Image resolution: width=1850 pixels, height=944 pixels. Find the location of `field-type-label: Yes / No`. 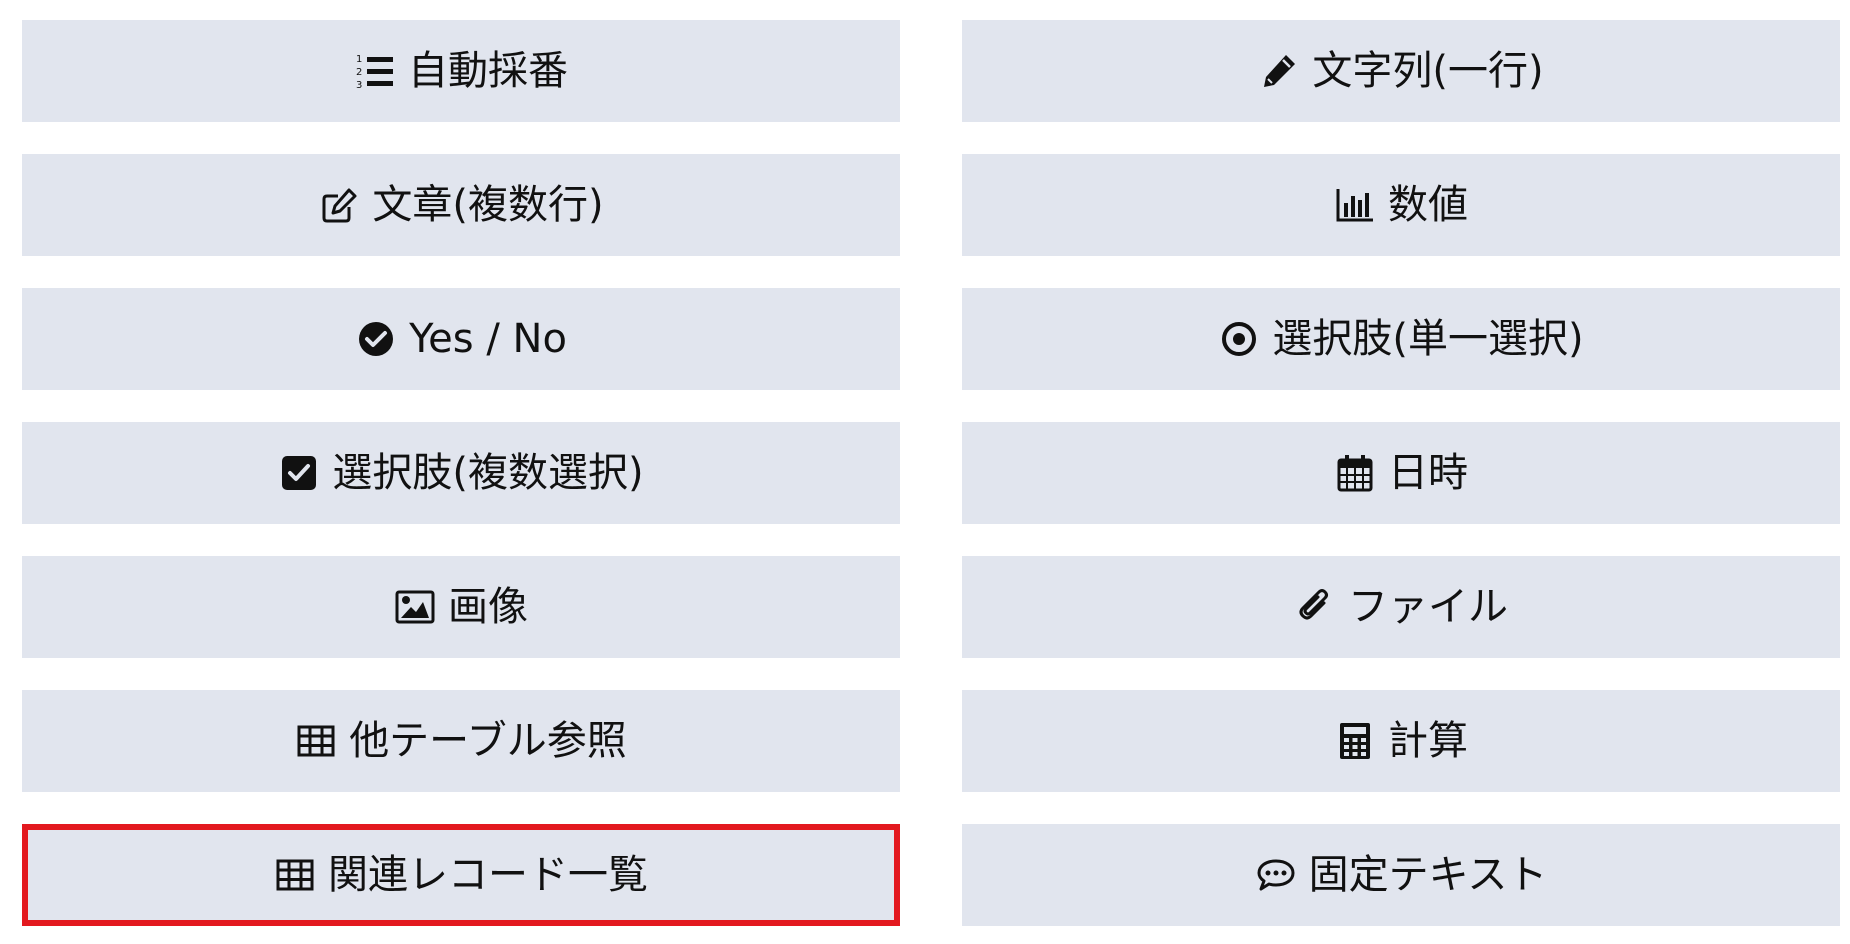

field-type-label: Yes / No is located at coordinates (488, 339).